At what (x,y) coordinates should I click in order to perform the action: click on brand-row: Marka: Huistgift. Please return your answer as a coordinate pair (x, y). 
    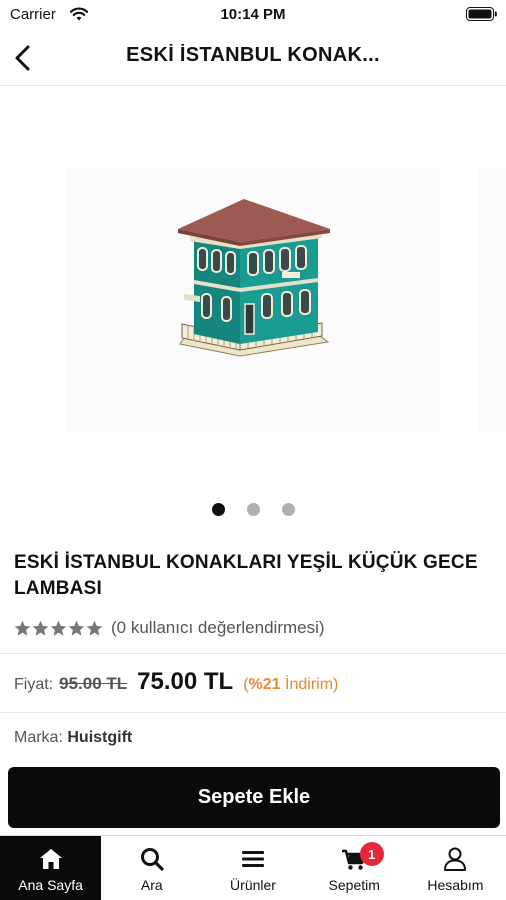
    Looking at the image, I should click on (73, 738).